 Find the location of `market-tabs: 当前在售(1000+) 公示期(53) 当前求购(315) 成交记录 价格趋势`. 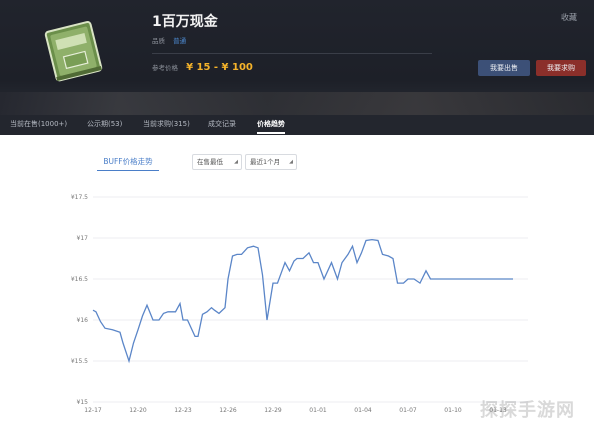

market-tabs: 当前在售(1000+) 公示期(53) 当前求购(315) 成交记录 价格趋势 is located at coordinates (297, 125).